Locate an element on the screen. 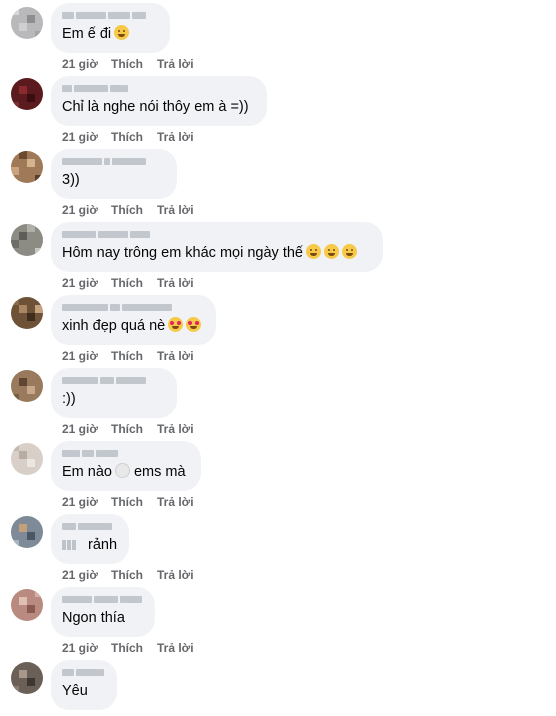 This screenshot has height=716, width=556. comment-text: 3)) is located at coordinates (71, 180).